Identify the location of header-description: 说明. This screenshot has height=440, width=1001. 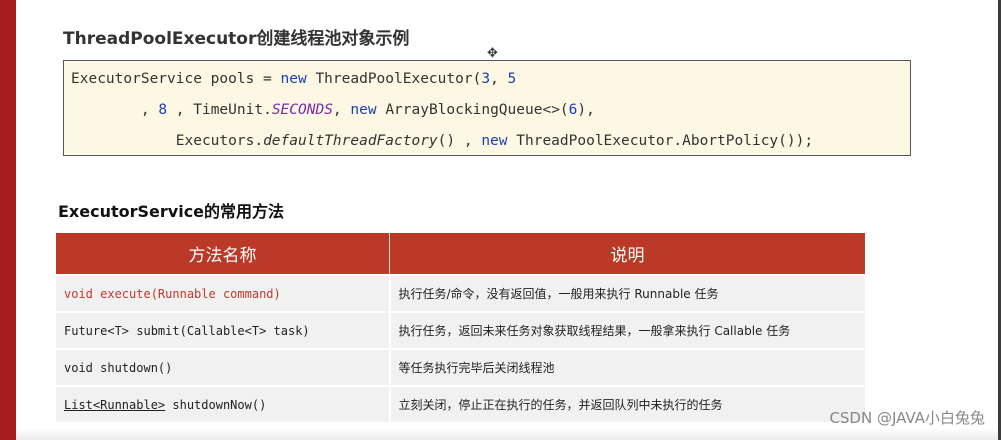
(627, 254).